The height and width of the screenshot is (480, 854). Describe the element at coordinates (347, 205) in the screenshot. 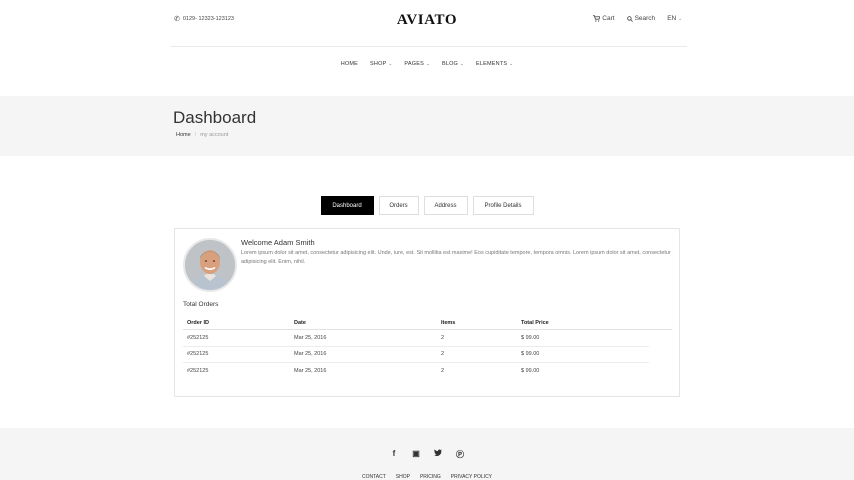

I see `tab-dashboard: Dashboard` at that location.